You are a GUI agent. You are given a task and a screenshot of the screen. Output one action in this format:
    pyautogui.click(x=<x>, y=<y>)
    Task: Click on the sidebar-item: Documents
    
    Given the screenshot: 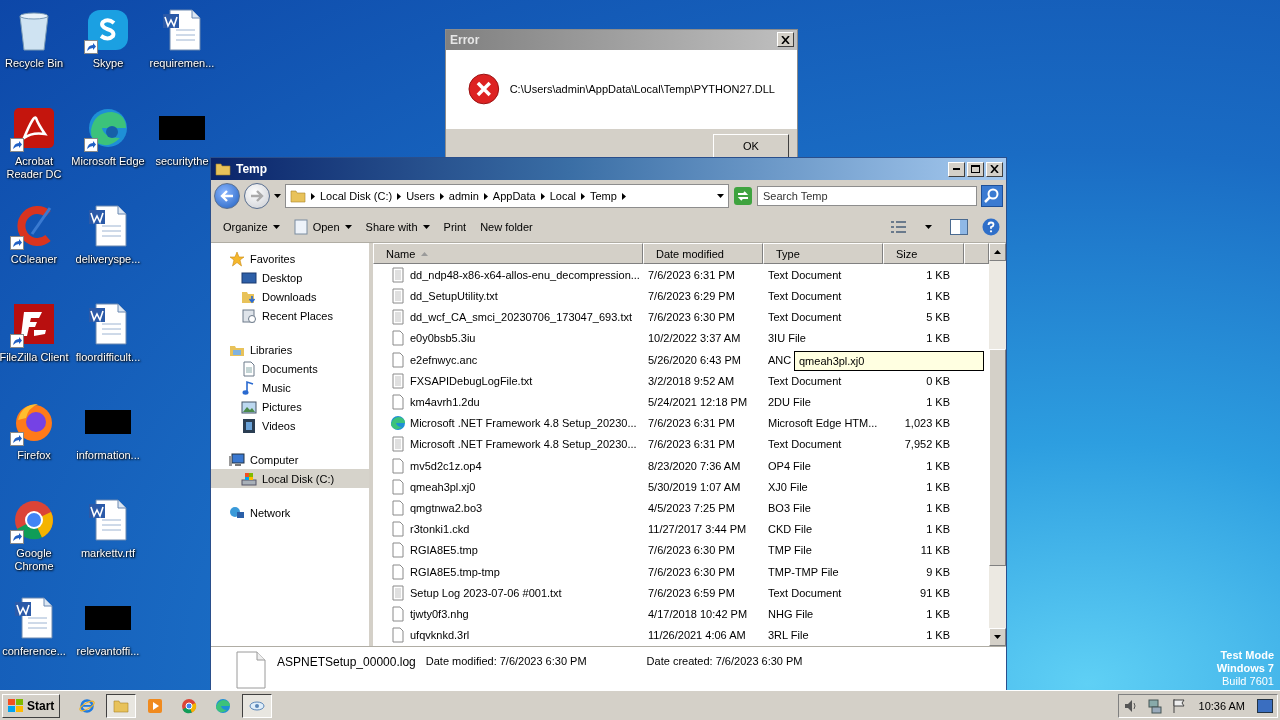 What is the action you would take?
    pyautogui.click(x=290, y=368)
    